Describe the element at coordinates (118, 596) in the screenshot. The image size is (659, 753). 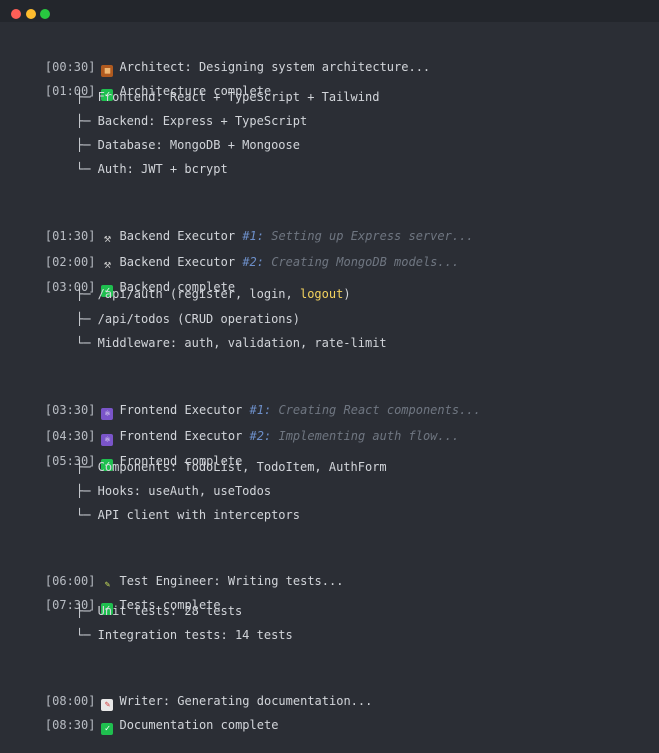
I see `log-line-test-done: [07:30] ✓ Tests complete` at that location.